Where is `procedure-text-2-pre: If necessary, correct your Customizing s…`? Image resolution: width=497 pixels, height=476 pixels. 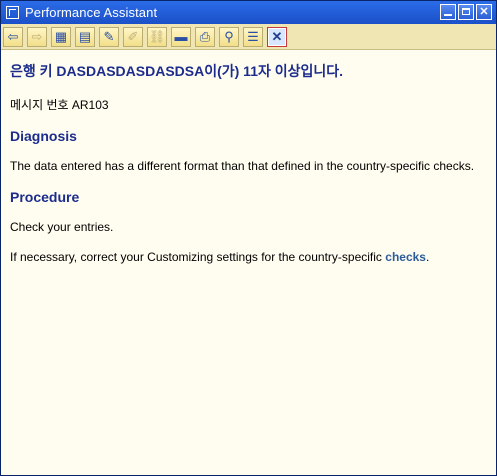 procedure-text-2-pre: If necessary, correct your Customizing s… is located at coordinates (198, 257).